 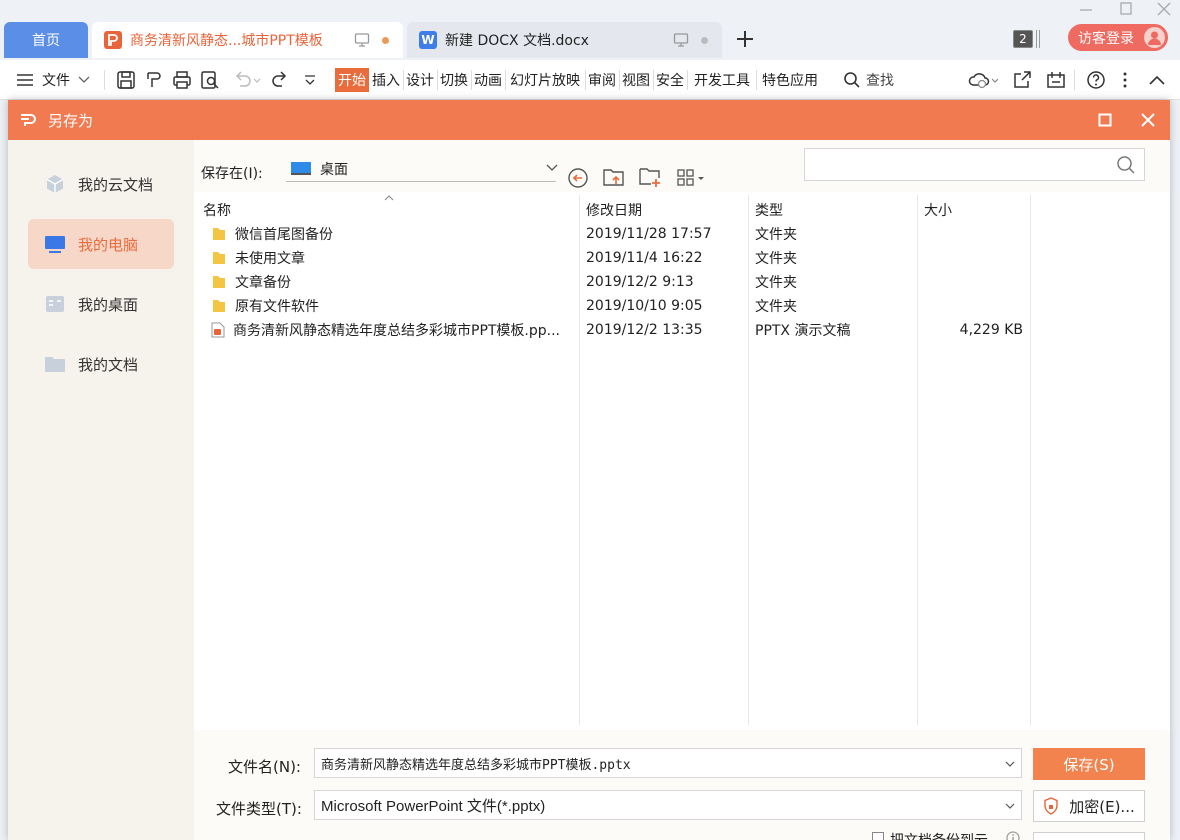 I want to click on ribbon-tab-animation: 动画, so click(x=488, y=80).